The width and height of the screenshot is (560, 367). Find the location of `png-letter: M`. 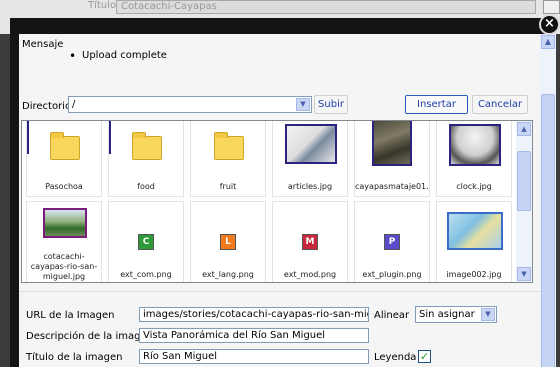

png-letter: M is located at coordinates (310, 242).